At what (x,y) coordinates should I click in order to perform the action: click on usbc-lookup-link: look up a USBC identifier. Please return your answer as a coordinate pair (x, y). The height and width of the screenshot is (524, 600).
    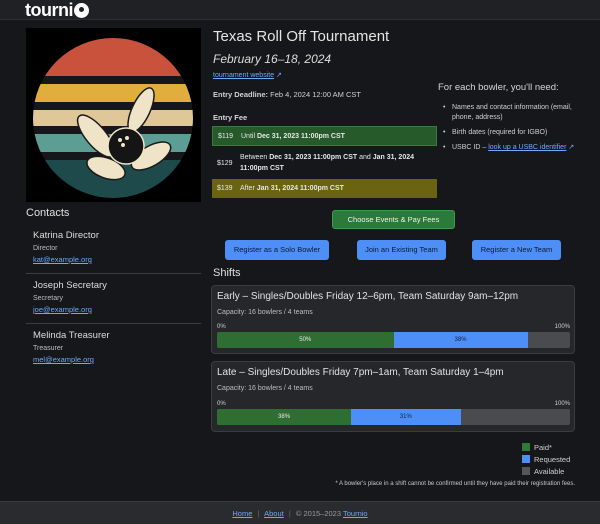
    Looking at the image, I should click on (527, 147).